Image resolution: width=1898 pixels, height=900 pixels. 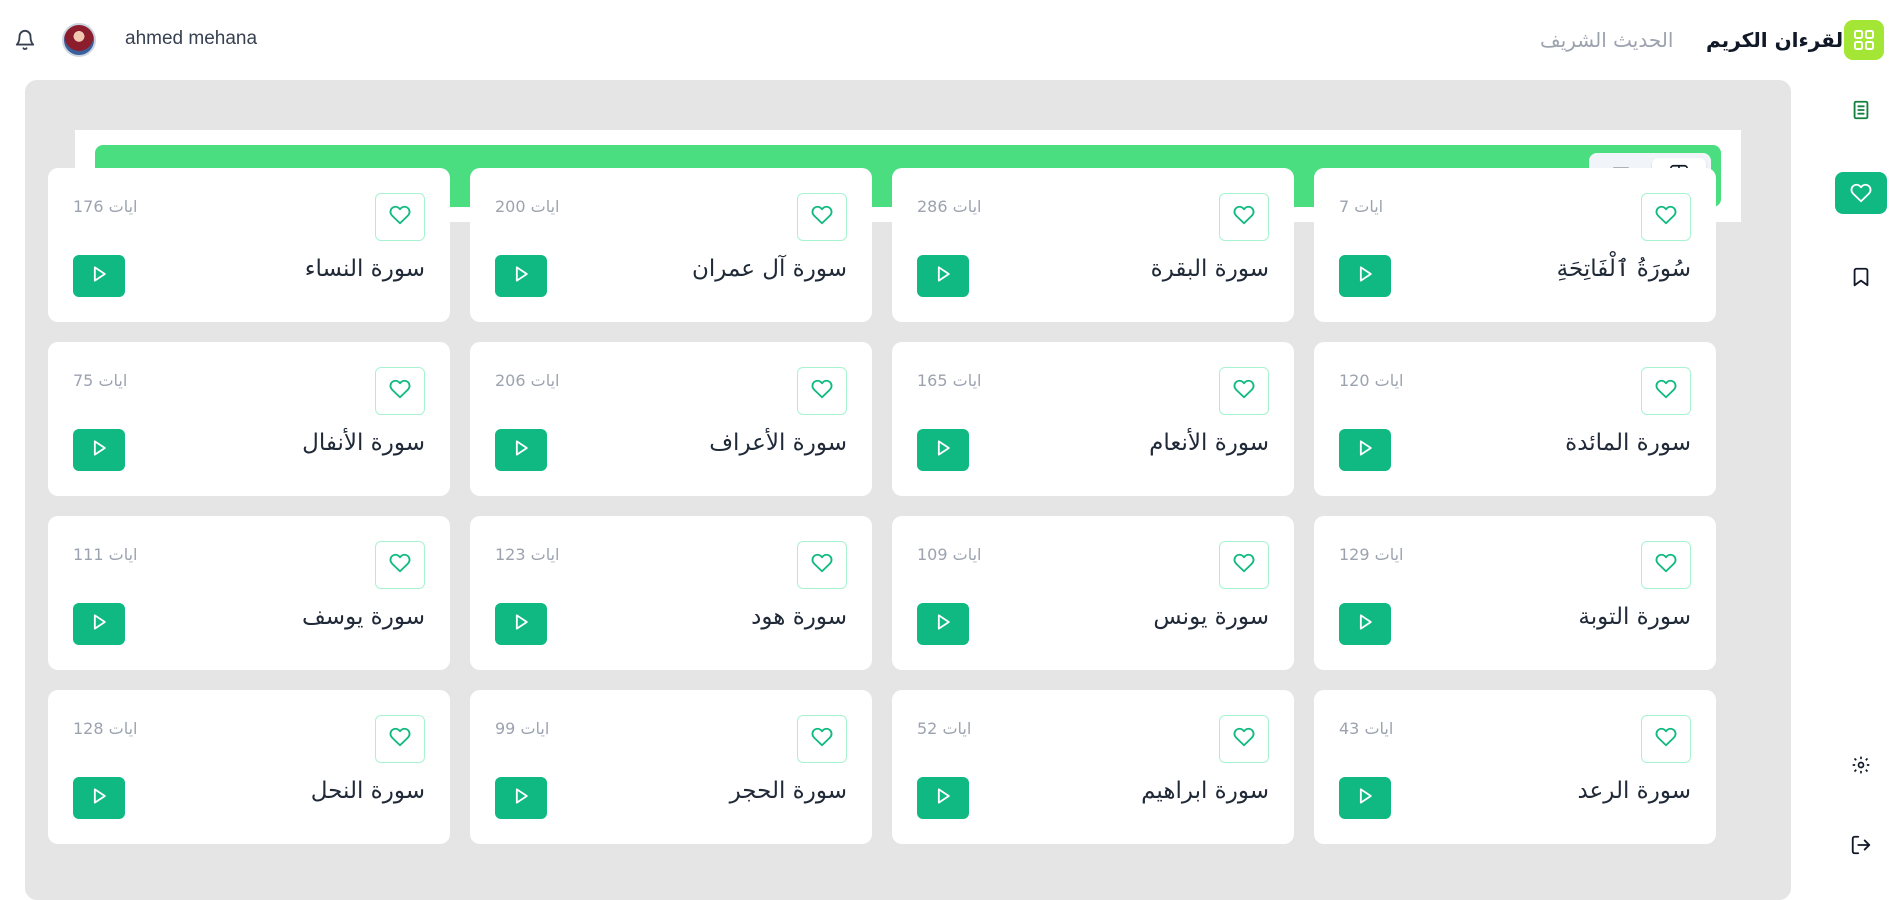 What do you see at coordinates (769, 269) in the screenshot?
I see `surah-name: سورة آل عمران` at bounding box center [769, 269].